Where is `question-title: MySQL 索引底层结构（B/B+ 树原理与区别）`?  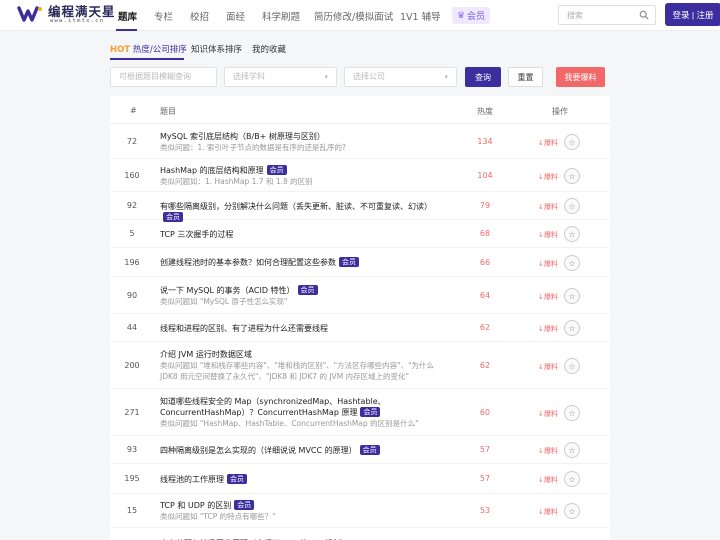 question-title: MySQL 索引底层结构（B/B+ 树原理与区别） is located at coordinates (242, 136).